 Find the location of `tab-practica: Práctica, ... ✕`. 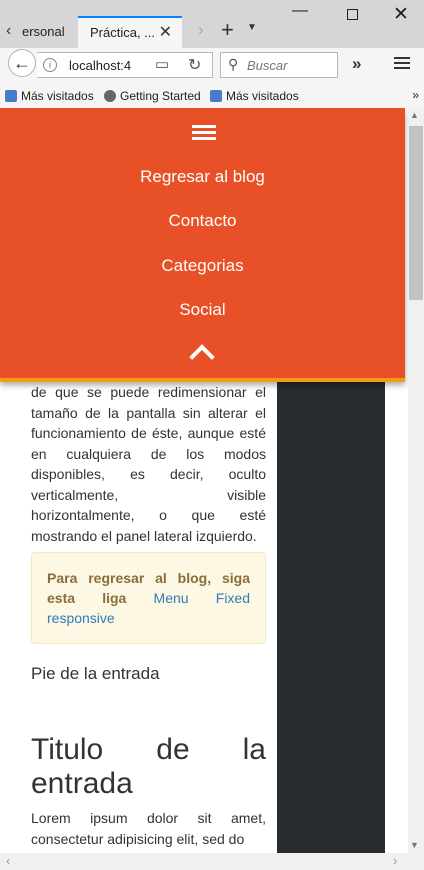

tab-practica: Práctica, ... ✕ is located at coordinates (130, 32).